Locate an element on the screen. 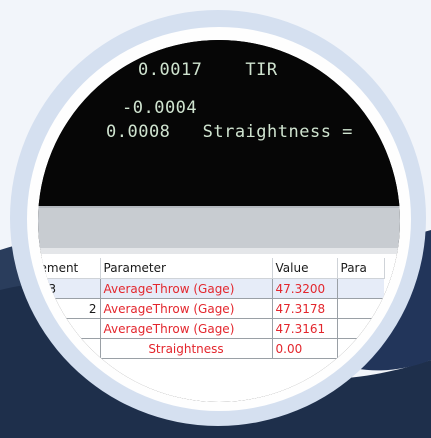 The width and height of the screenshot is (431, 438). row-element: 2 is located at coordinates (69, 308).